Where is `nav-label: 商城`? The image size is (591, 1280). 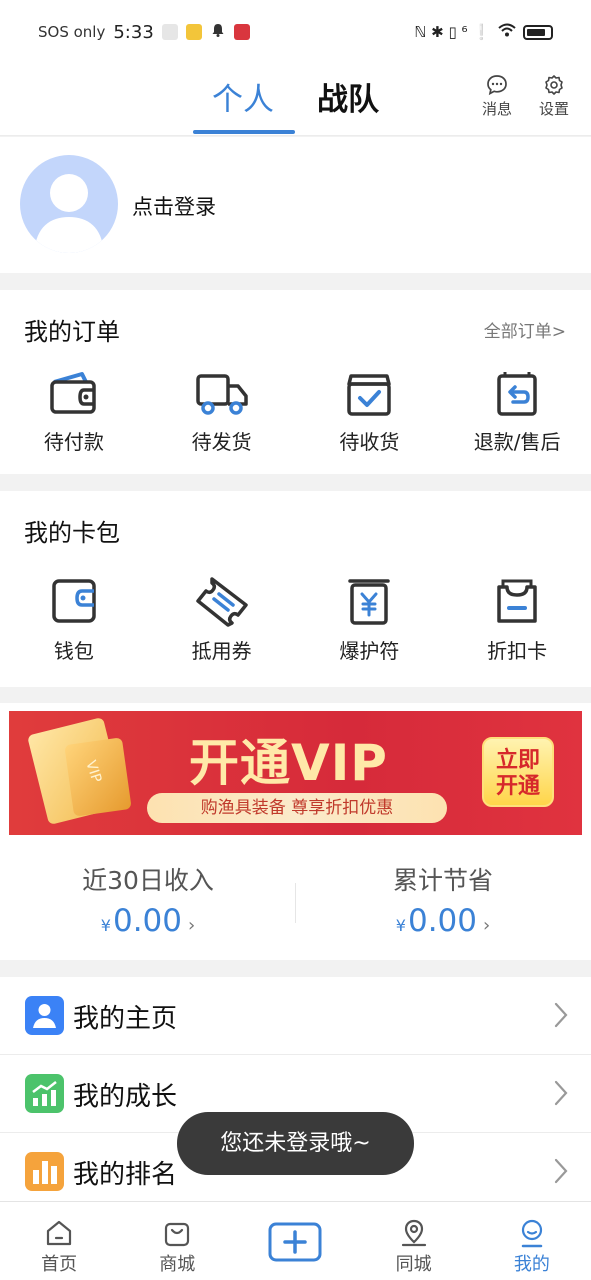
nav-label: 商城 is located at coordinates (177, 1264).